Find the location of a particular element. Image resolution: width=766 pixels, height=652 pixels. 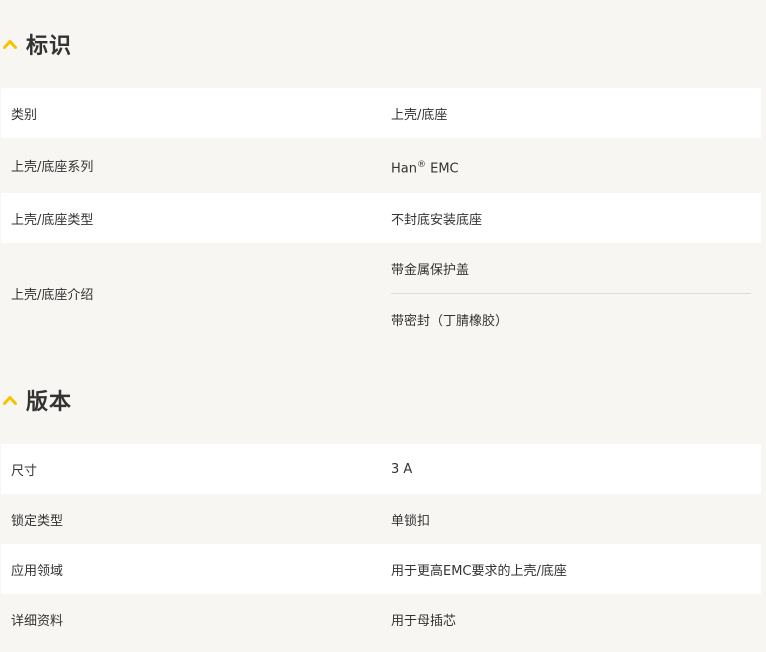

row-value: 上壳/底座 is located at coordinates (419, 115).